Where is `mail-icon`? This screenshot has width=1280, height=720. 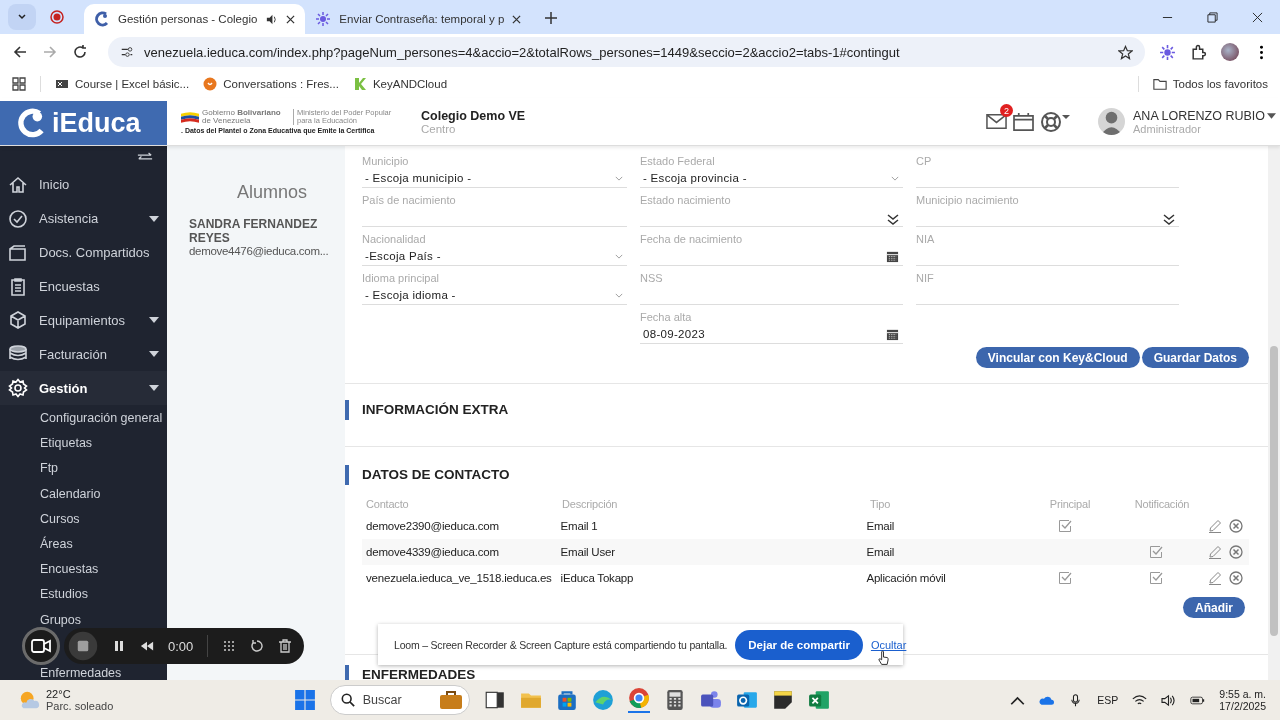 mail-icon is located at coordinates (996, 121).